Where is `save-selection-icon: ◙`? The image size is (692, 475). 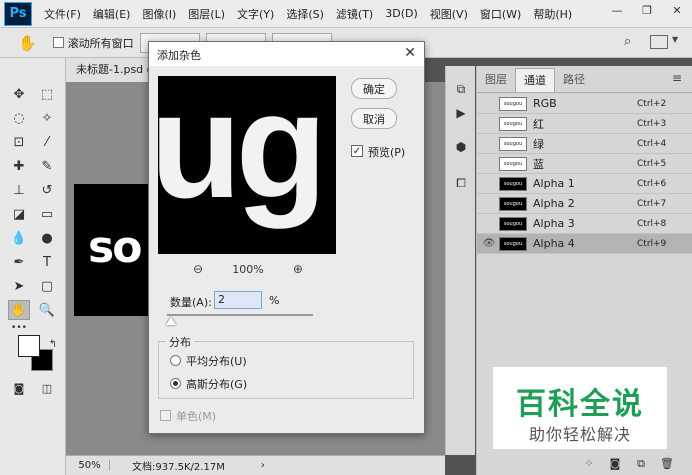 save-selection-icon: ◙ is located at coordinates (615, 463).